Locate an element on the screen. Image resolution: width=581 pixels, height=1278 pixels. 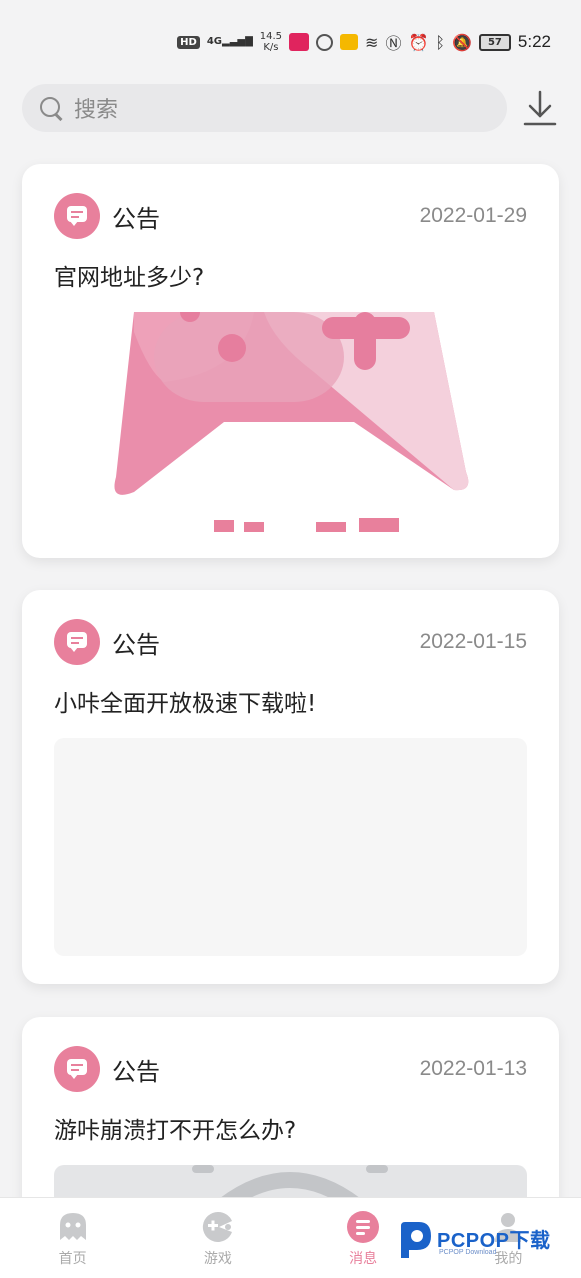
tab-home: 首页 is located at coordinates (72, 1238).